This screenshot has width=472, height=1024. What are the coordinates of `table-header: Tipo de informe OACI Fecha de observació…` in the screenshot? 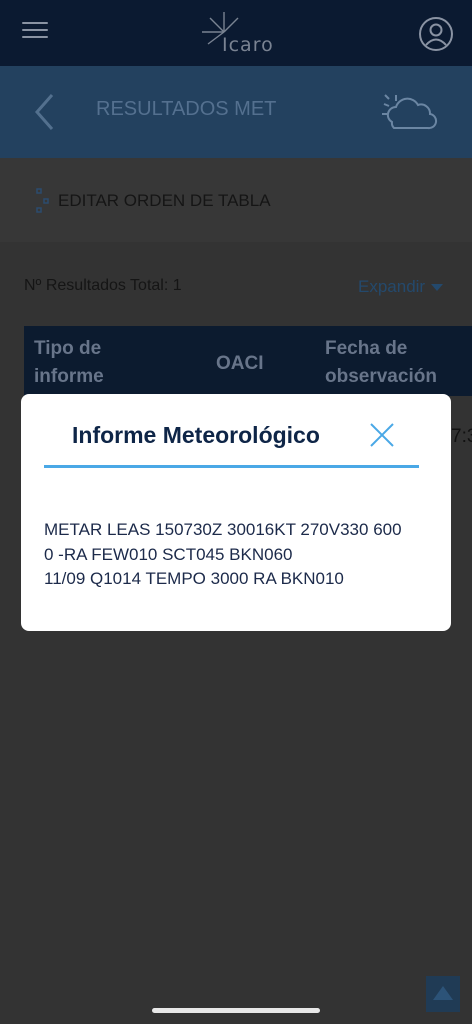 It's located at (248, 361).